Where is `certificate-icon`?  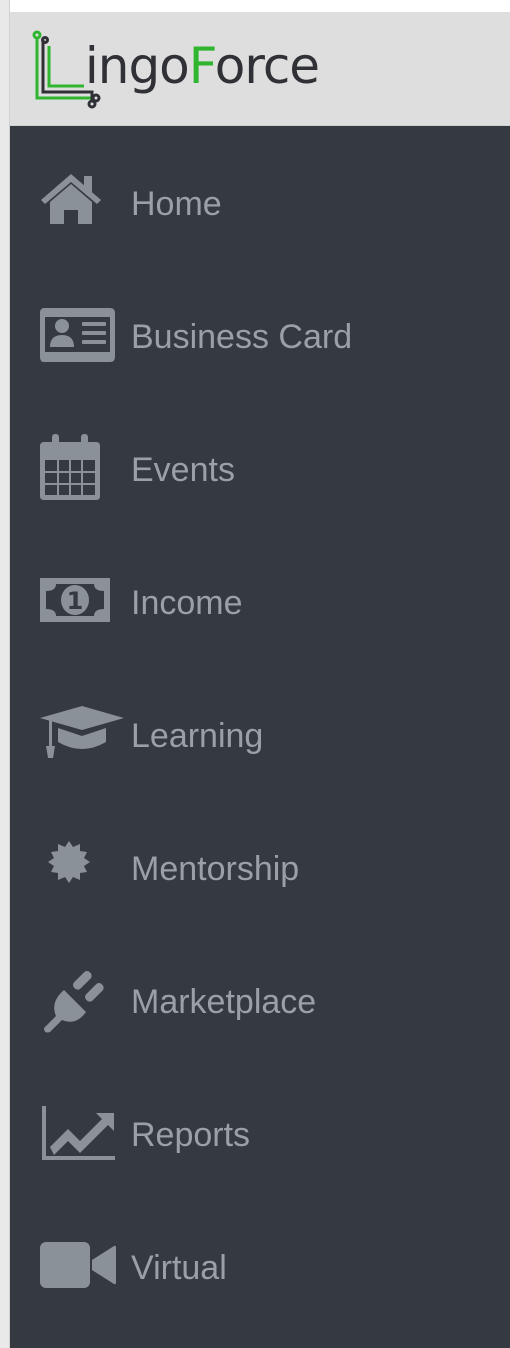 certificate-icon is located at coordinates (69, 862).